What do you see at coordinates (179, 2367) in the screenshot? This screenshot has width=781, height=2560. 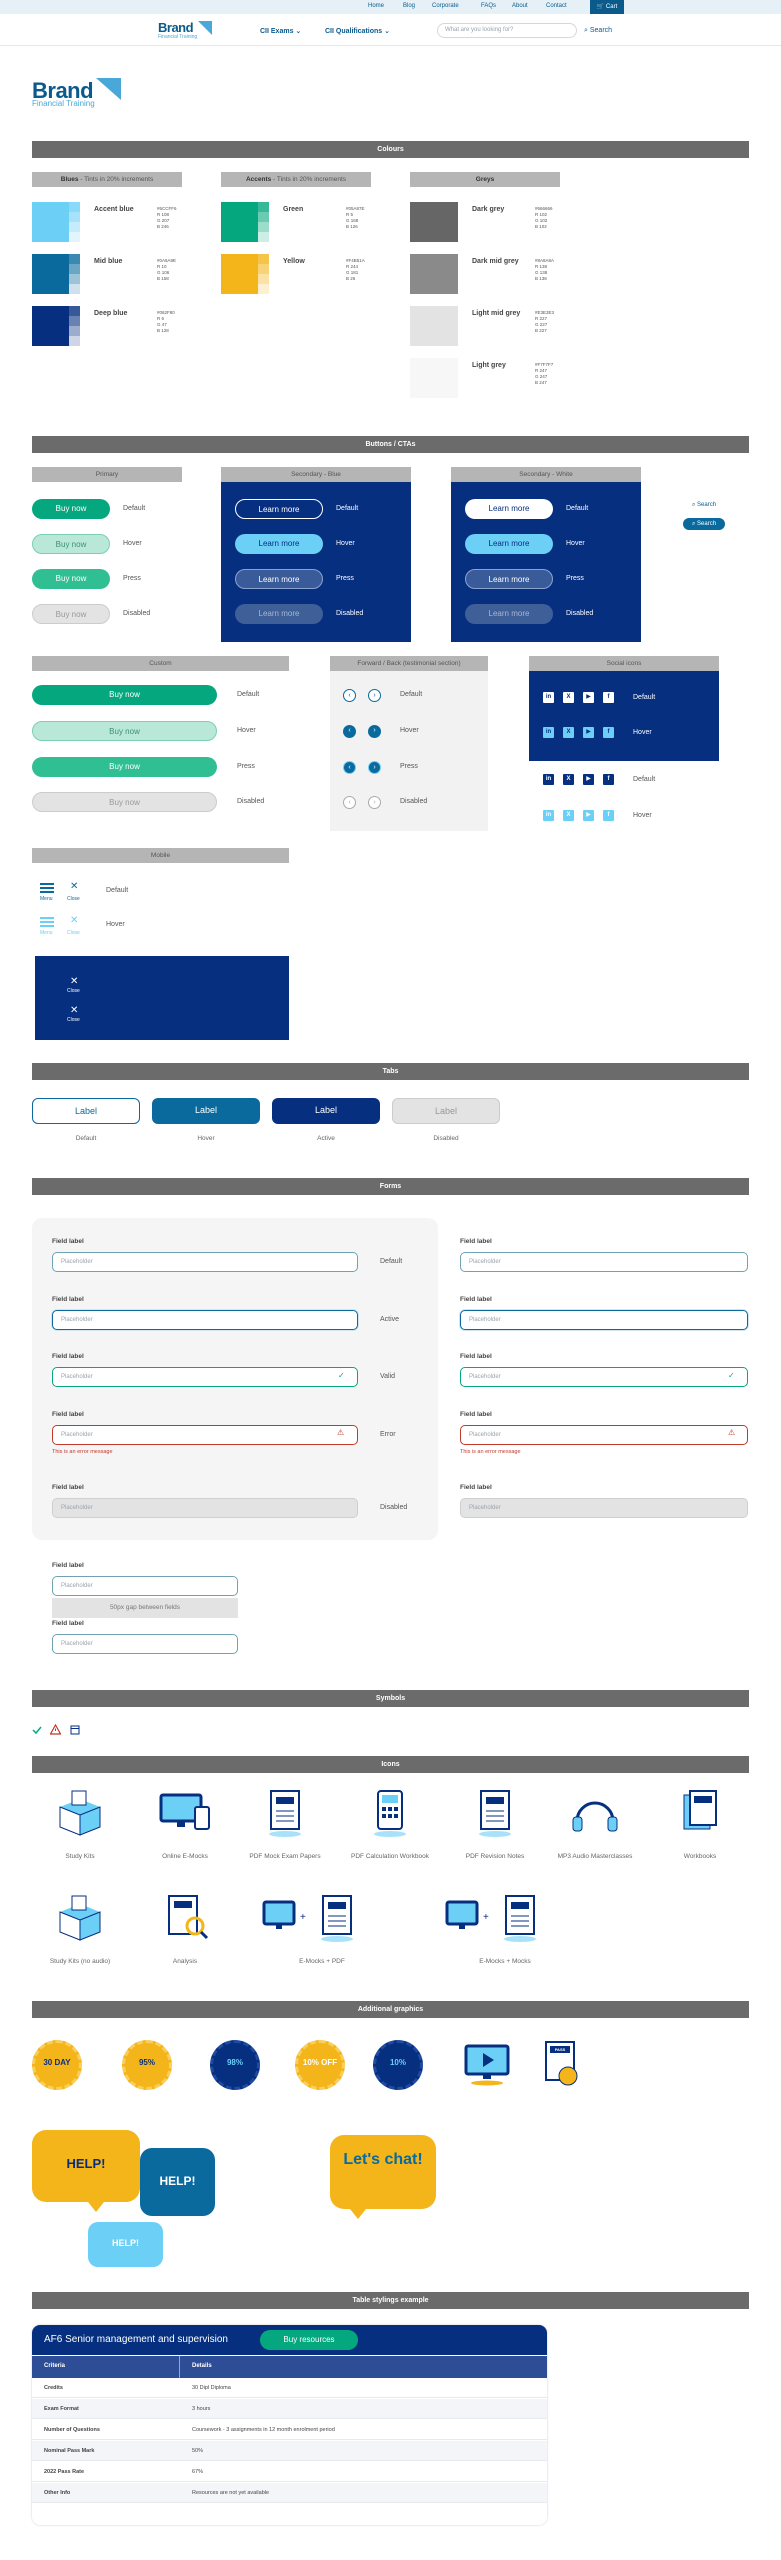 I see `col-divider` at bounding box center [179, 2367].